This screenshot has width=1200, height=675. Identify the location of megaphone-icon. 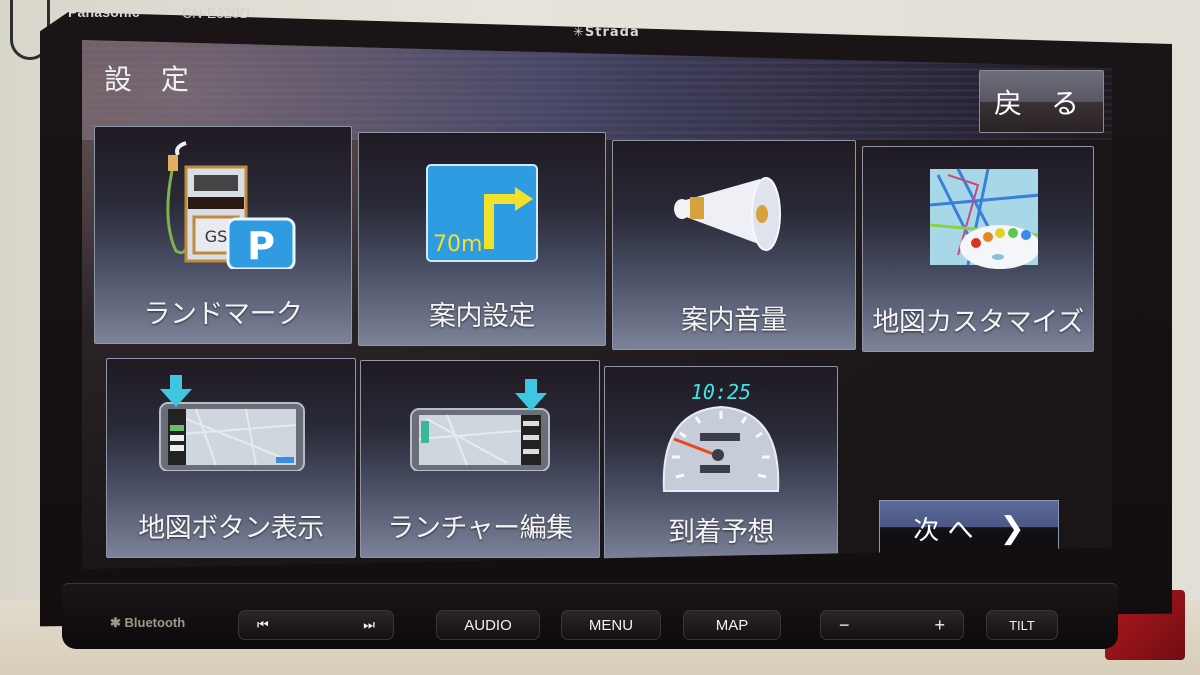
(734, 216).